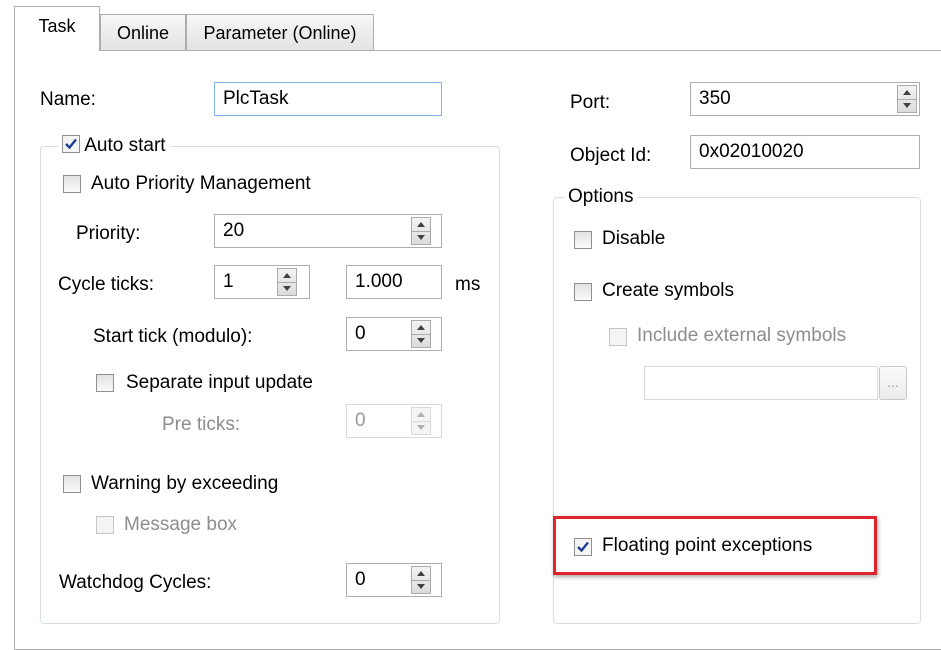 Image resolution: width=941 pixels, height=650 pixels. What do you see at coordinates (105, 525) in the screenshot?
I see `message-box-checkbox` at bounding box center [105, 525].